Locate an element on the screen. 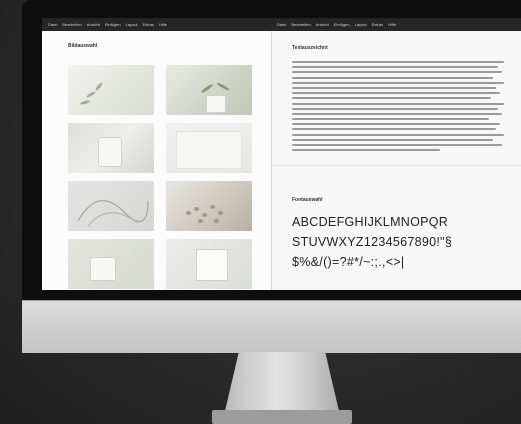 The height and width of the screenshot is (424, 521). glyph-line: ABCDEFGHIJKLMNOPQR is located at coordinates (370, 222).